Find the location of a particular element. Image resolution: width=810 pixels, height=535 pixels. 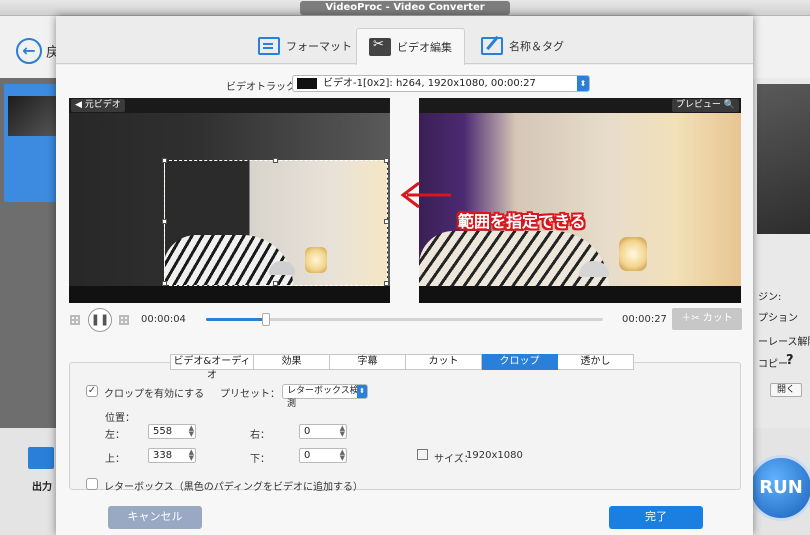

back-arrow-icon: ← is located at coordinates (29, 51).